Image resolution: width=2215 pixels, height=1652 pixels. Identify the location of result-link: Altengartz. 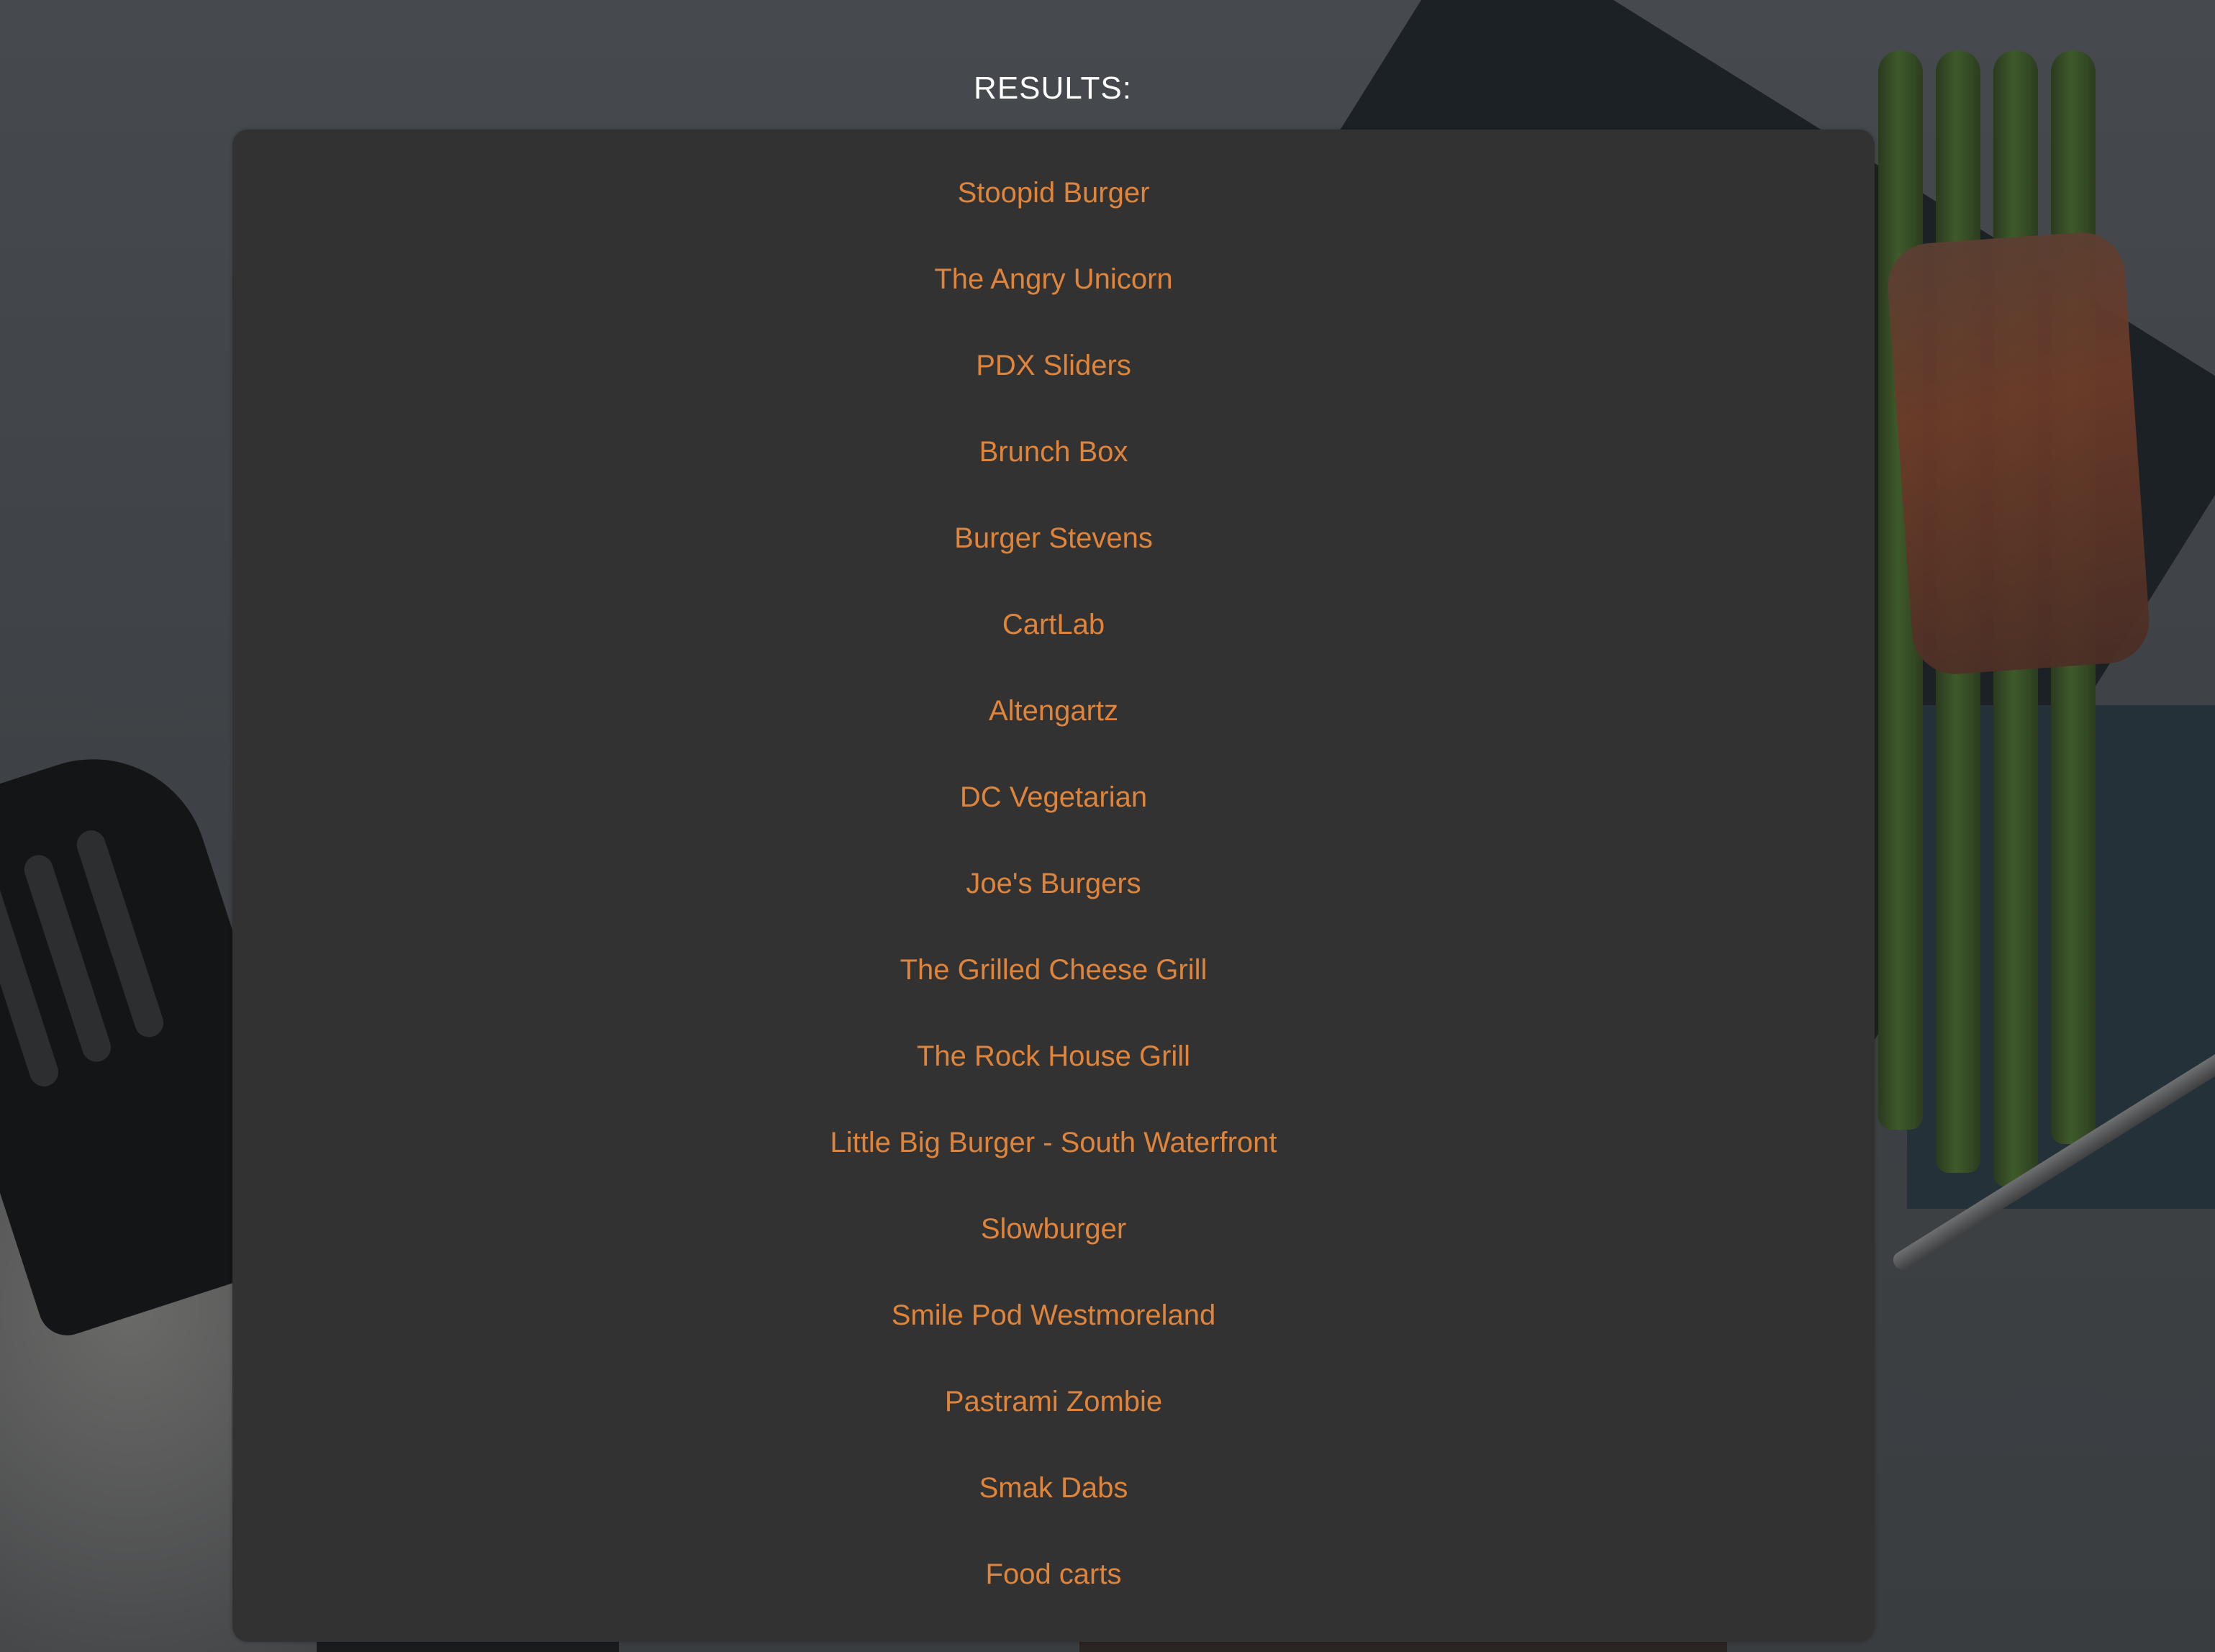
(1053, 710).